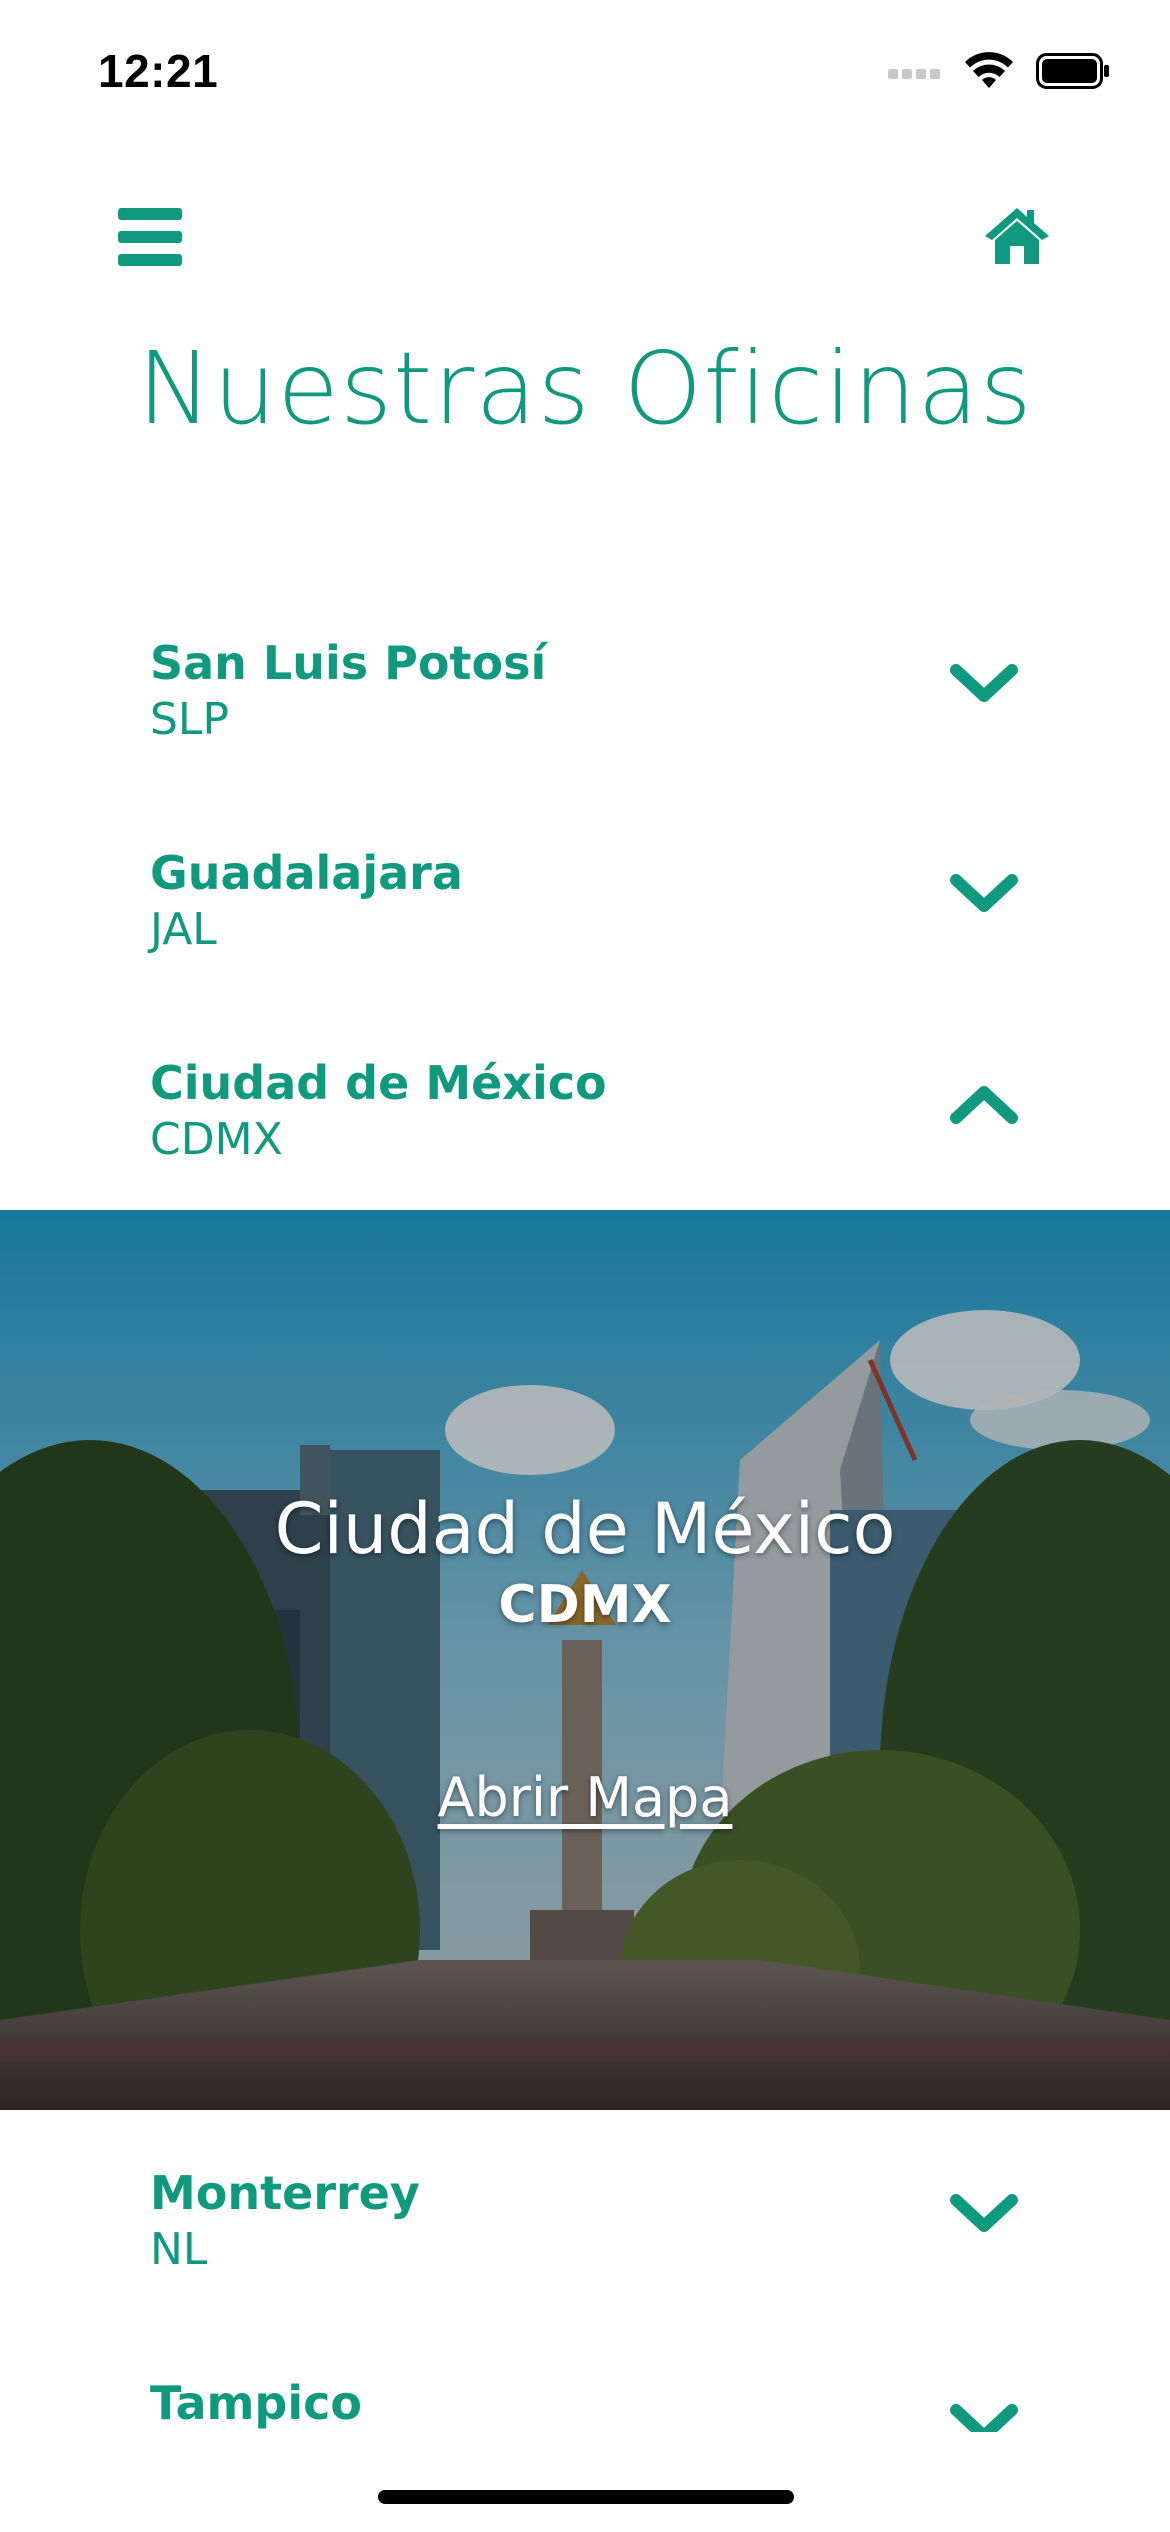 The width and height of the screenshot is (1170, 2532). Describe the element at coordinates (989, 70) in the screenshot. I see `wifi-icon` at that location.